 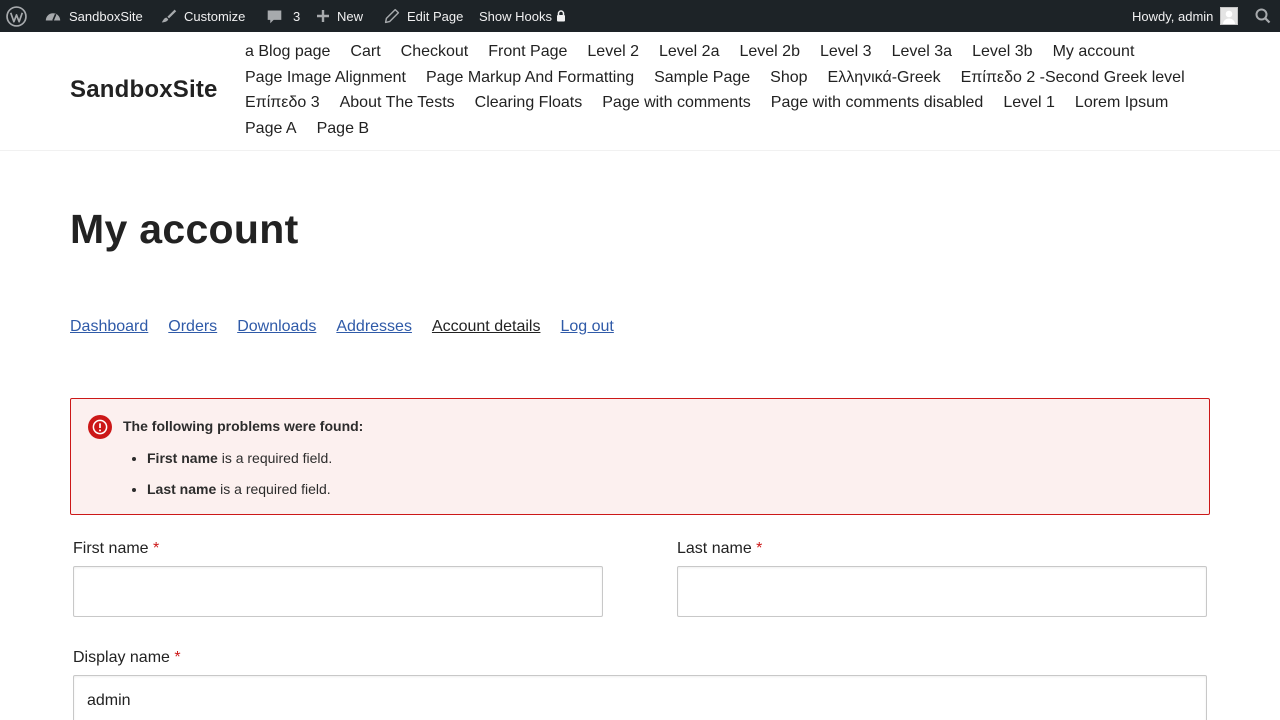 What do you see at coordinates (530, 78) in the screenshot?
I see `nav-item: Page Markup And Formatting` at bounding box center [530, 78].